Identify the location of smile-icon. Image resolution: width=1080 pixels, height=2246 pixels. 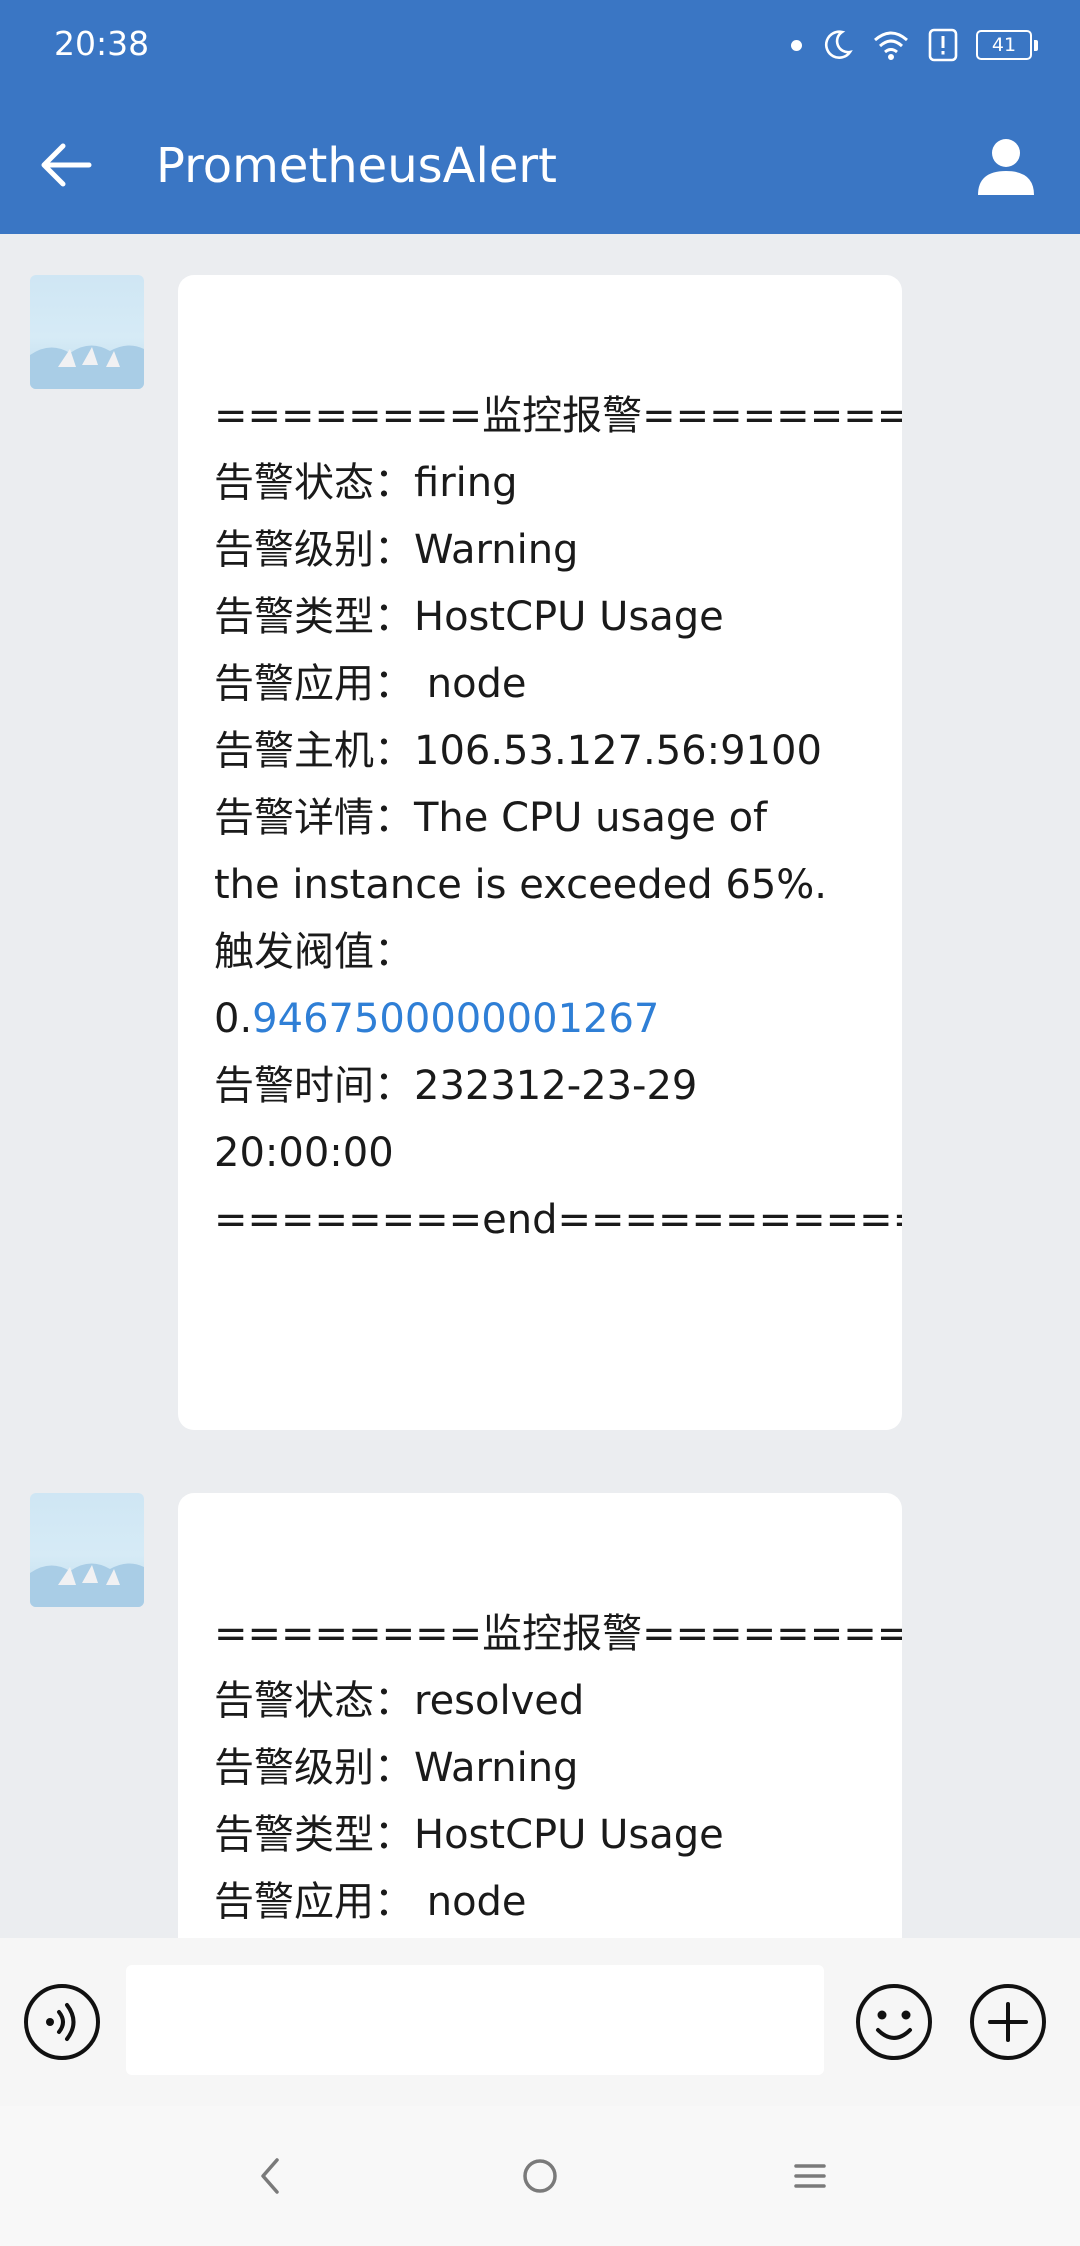
(894, 2022).